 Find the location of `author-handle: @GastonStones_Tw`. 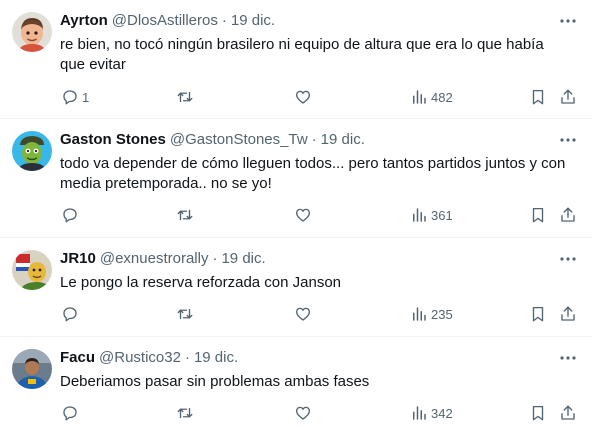

author-handle: @GastonStones_Tw is located at coordinates (239, 140).